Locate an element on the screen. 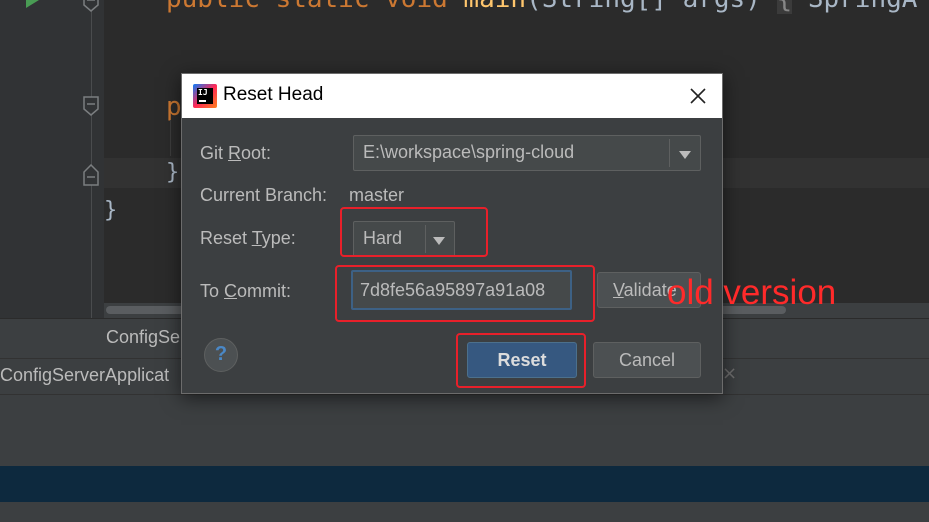 This screenshot has width=929, height=522. bottom-strip is located at coordinates (464, 512).